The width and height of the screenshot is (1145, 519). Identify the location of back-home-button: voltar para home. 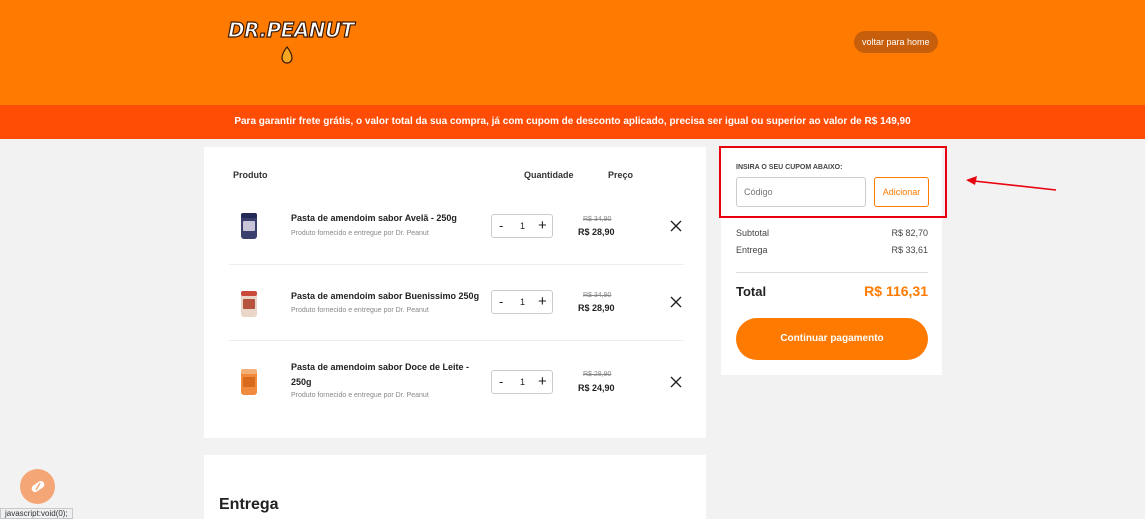
(896, 42).